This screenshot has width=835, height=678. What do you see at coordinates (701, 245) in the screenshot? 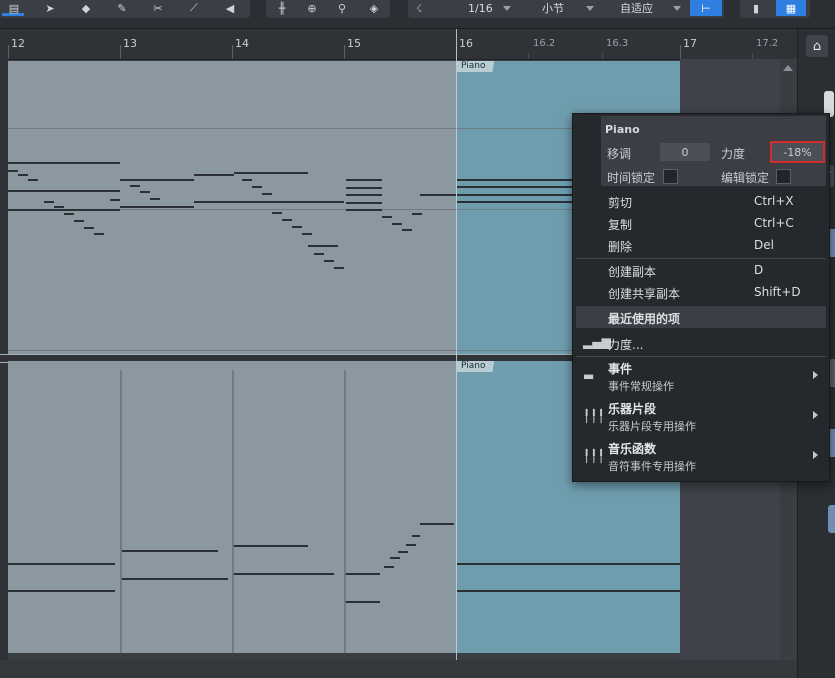
I see `menu-item-delete: 删除 Del` at bounding box center [701, 245].